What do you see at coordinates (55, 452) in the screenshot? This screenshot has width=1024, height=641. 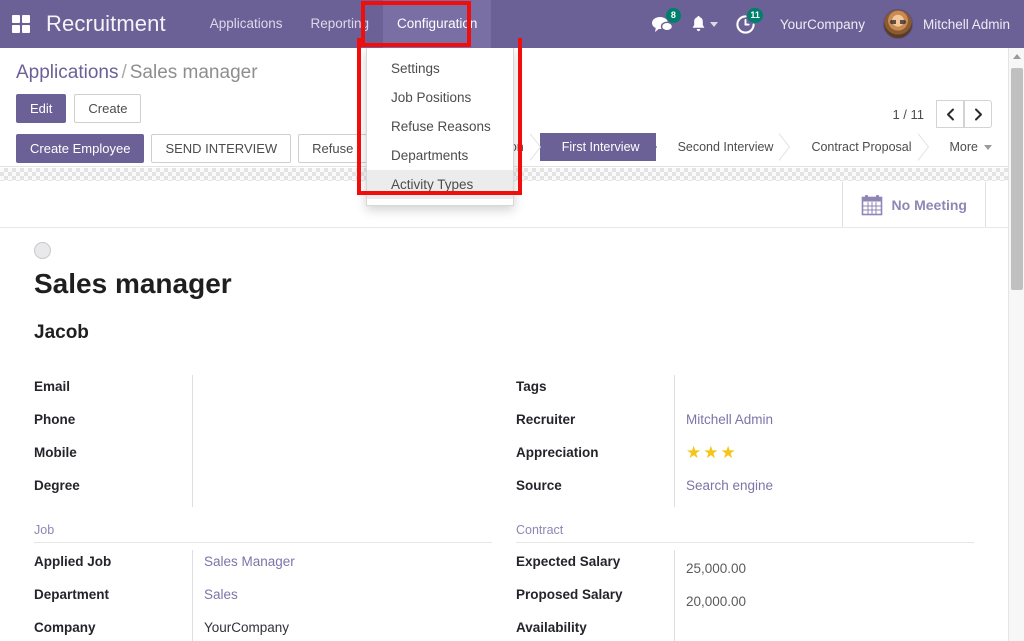 I see `field-mobile-label: Mobile` at bounding box center [55, 452].